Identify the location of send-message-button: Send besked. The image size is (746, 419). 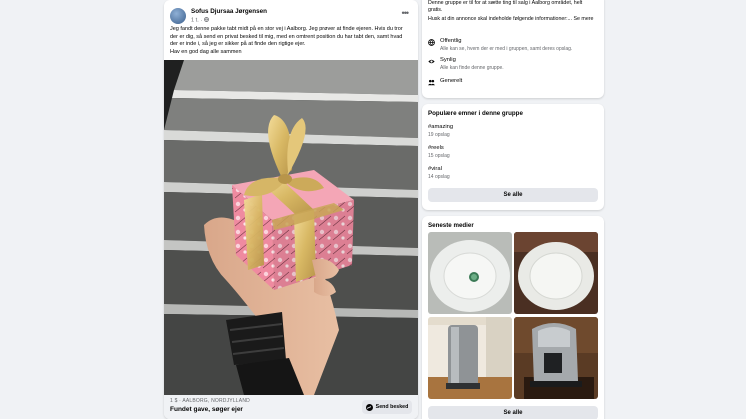
(387, 407).